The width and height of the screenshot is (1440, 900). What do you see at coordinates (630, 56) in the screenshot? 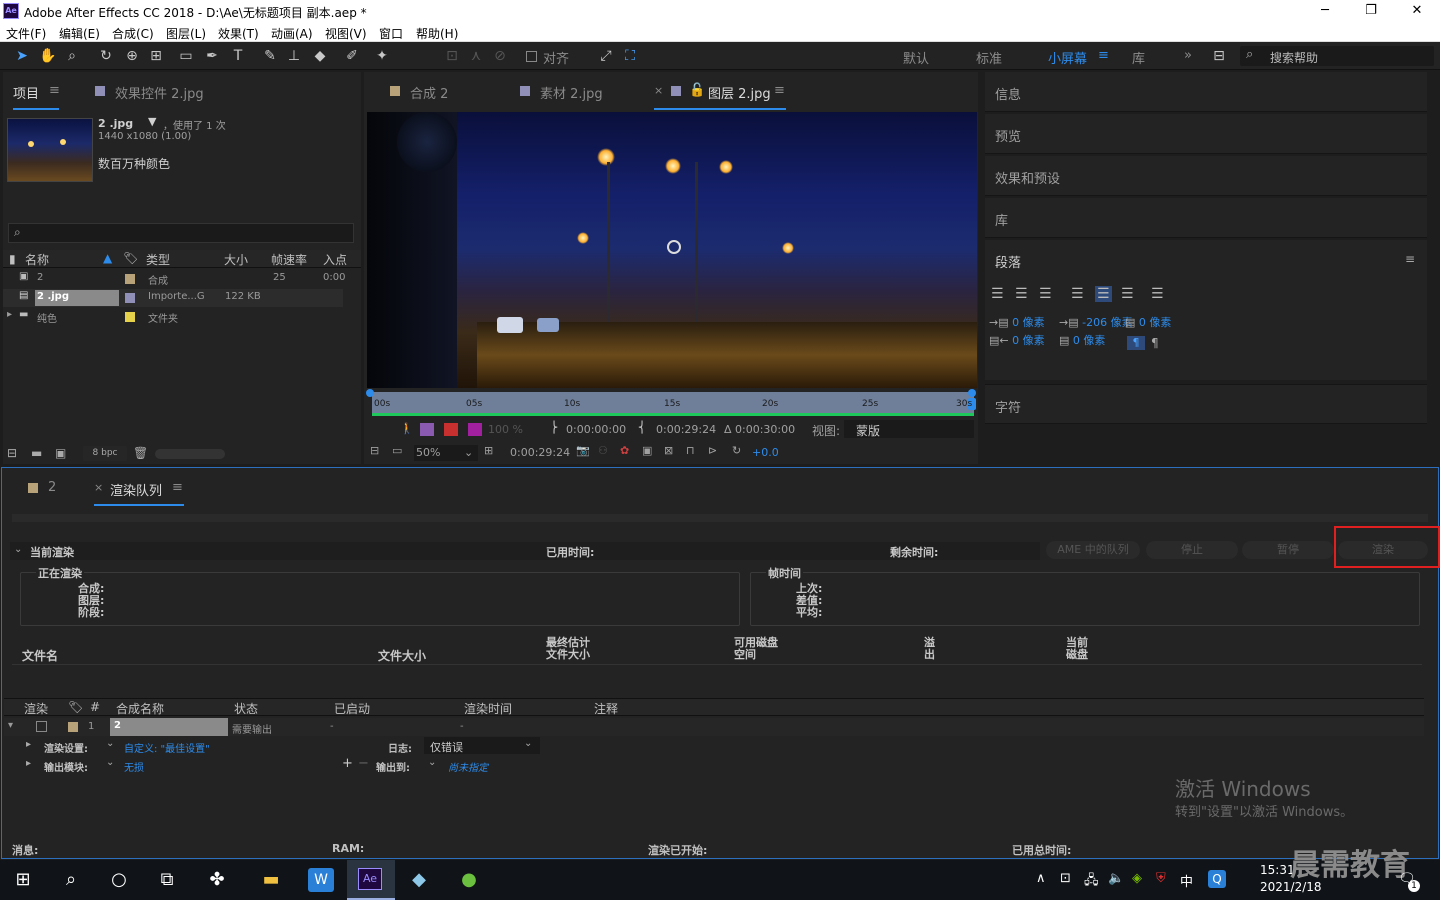
I see `snap-target-icon: ⛶` at bounding box center [630, 56].